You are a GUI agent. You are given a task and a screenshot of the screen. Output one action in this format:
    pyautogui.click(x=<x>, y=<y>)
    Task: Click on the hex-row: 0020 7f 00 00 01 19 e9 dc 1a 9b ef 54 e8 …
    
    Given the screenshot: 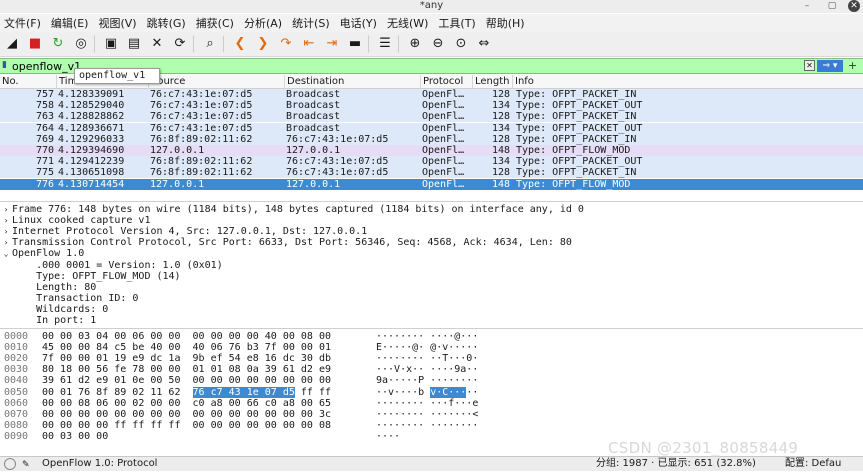 What is the action you would take?
    pyautogui.click(x=430, y=358)
    